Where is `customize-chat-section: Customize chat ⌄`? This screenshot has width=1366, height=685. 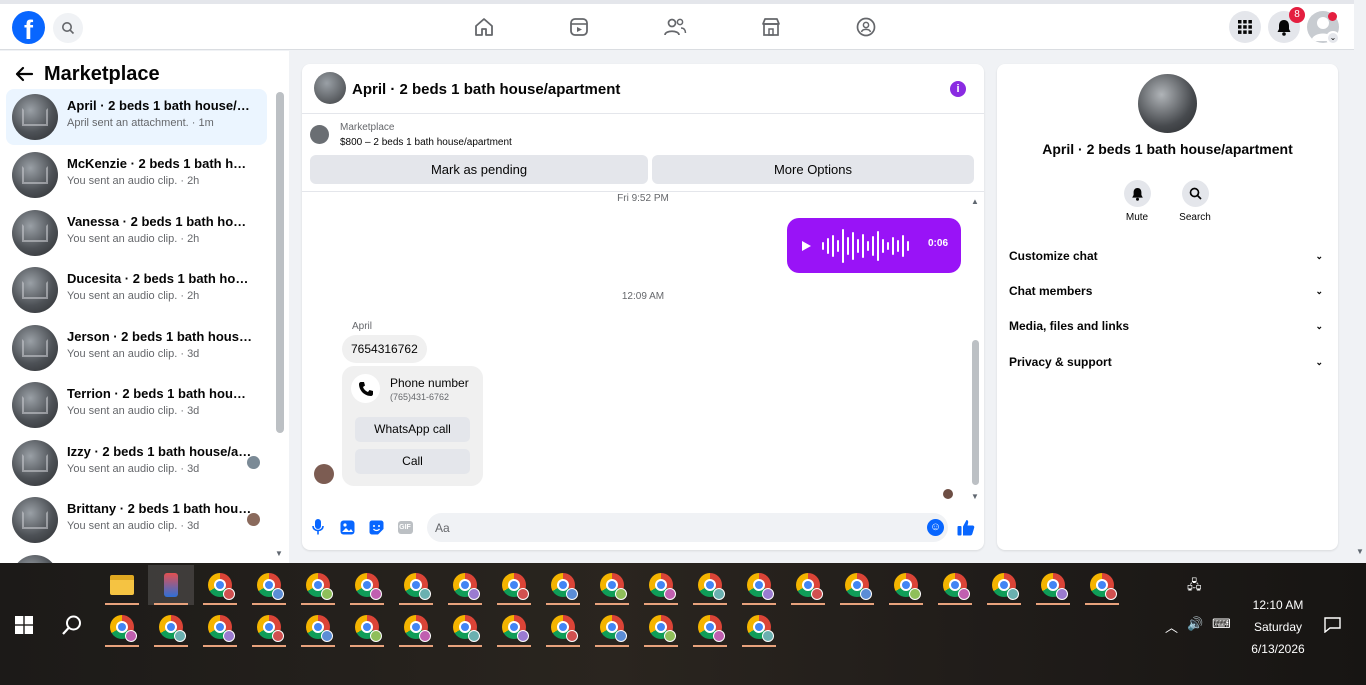
customize-chat-section: Customize chat ⌄ is located at coordinates (1168, 256).